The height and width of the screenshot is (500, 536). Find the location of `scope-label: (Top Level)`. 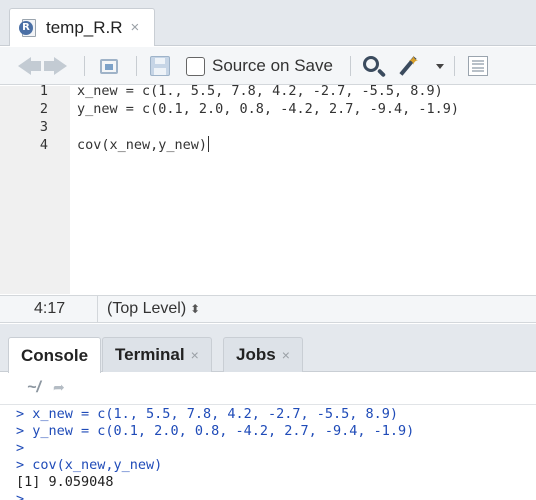

scope-label: (Top Level) is located at coordinates (147, 308).